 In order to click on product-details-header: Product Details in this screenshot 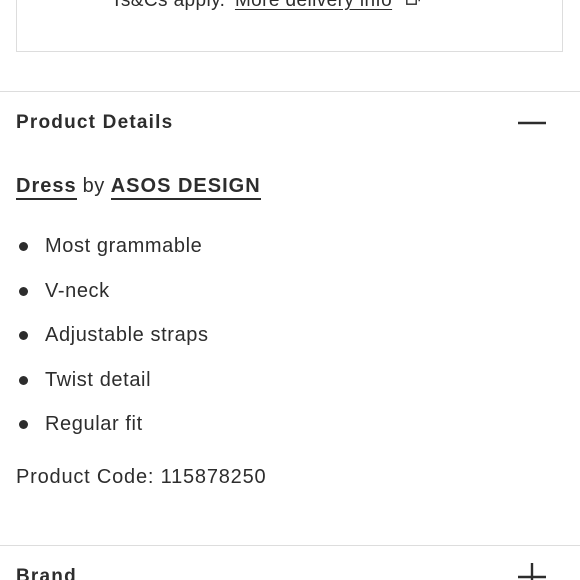, I will do `click(290, 122)`.